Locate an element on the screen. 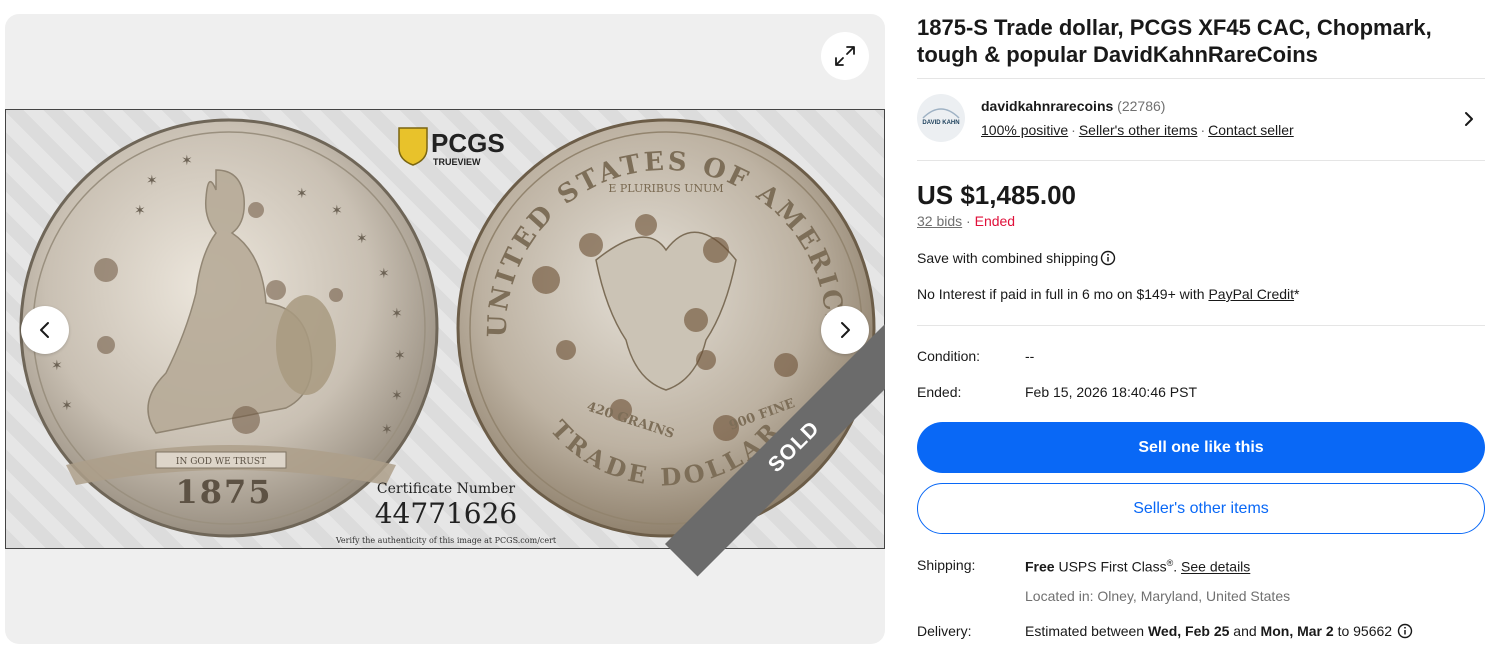 This screenshot has width=1496, height=648. previous-image-button is located at coordinates (45, 330).